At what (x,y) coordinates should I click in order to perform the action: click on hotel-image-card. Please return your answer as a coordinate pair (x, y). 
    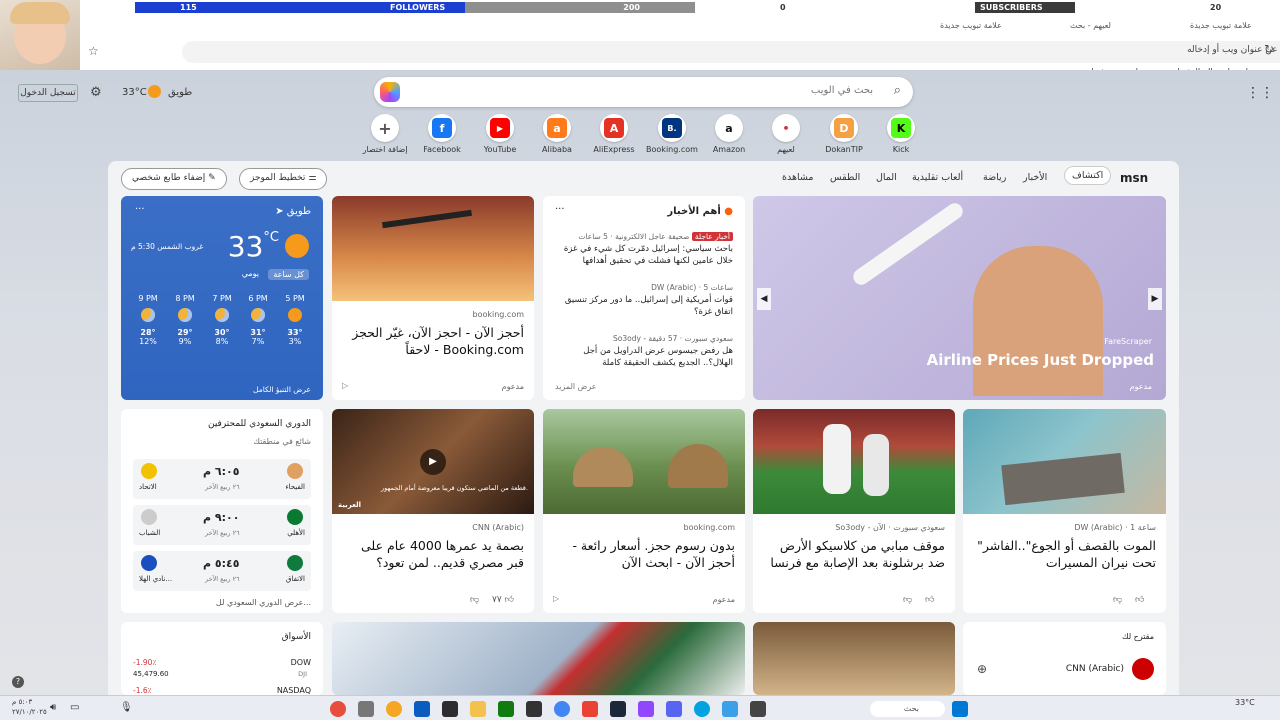
    Looking at the image, I should click on (854, 658).